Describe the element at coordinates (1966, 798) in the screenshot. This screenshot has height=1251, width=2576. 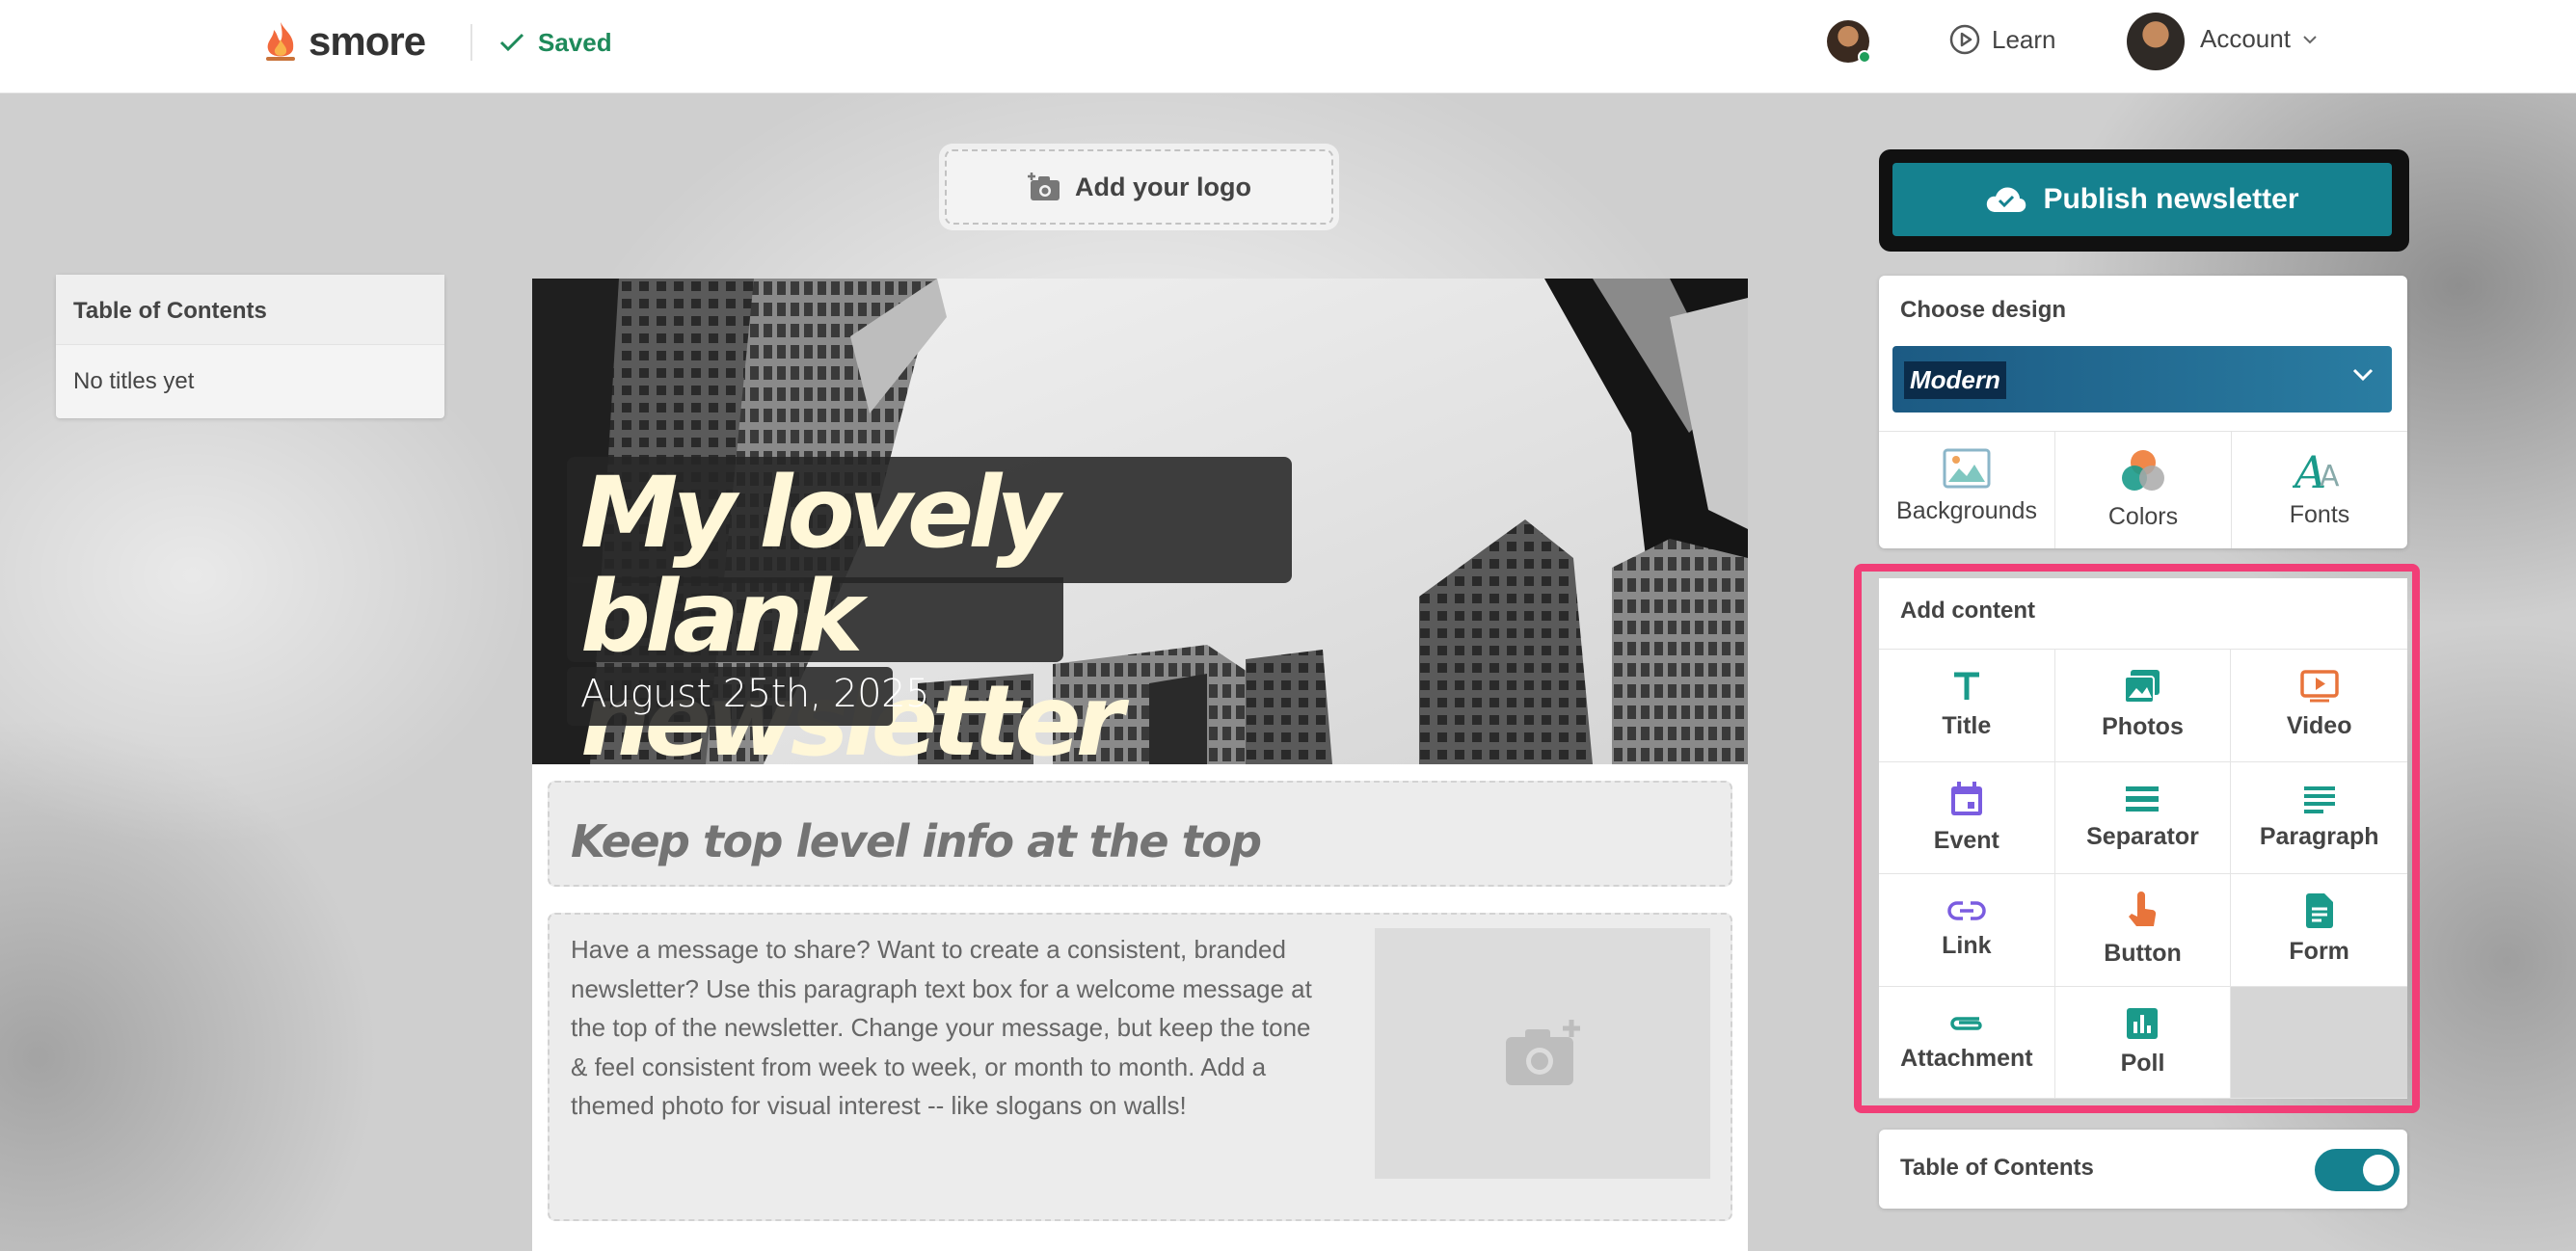
I see `event-icon` at that location.